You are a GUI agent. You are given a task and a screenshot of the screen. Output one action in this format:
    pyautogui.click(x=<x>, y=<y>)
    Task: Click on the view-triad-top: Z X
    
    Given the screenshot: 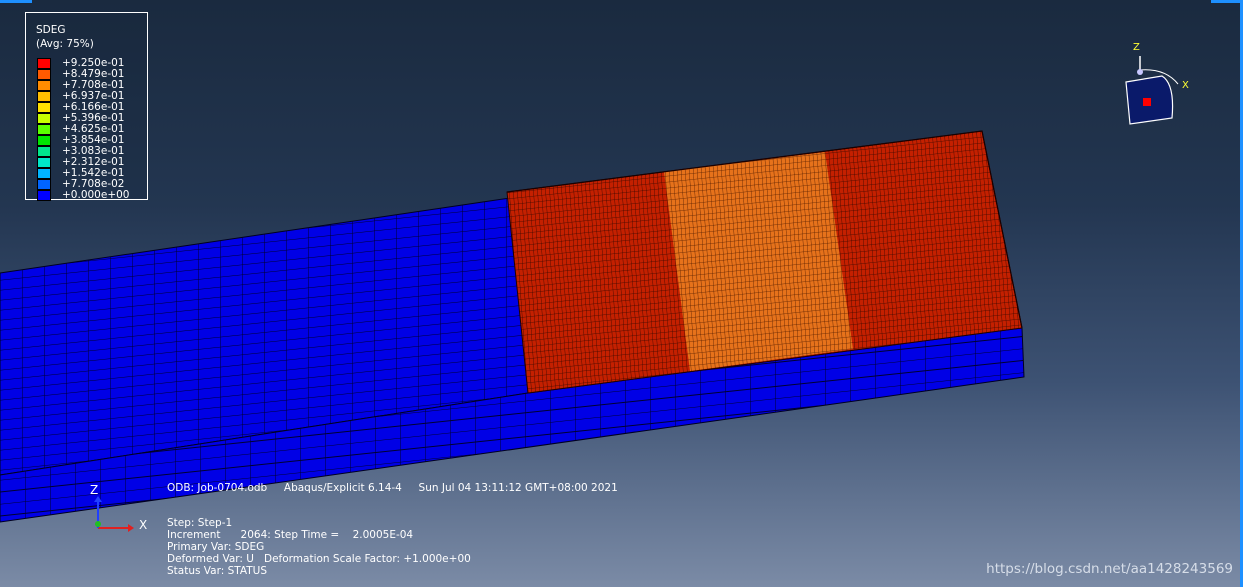 What is the action you would take?
    pyautogui.click(x=1157, y=83)
    